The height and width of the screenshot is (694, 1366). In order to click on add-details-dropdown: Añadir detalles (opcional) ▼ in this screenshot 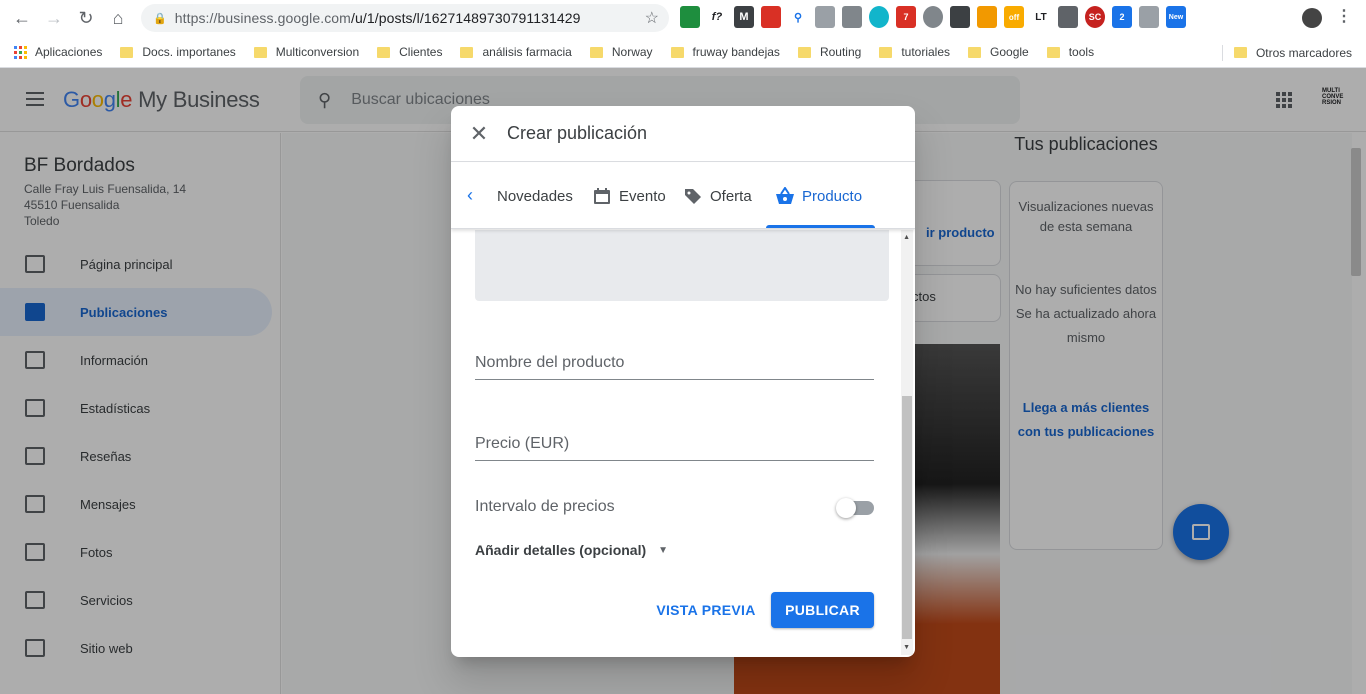, I will do `click(571, 550)`.